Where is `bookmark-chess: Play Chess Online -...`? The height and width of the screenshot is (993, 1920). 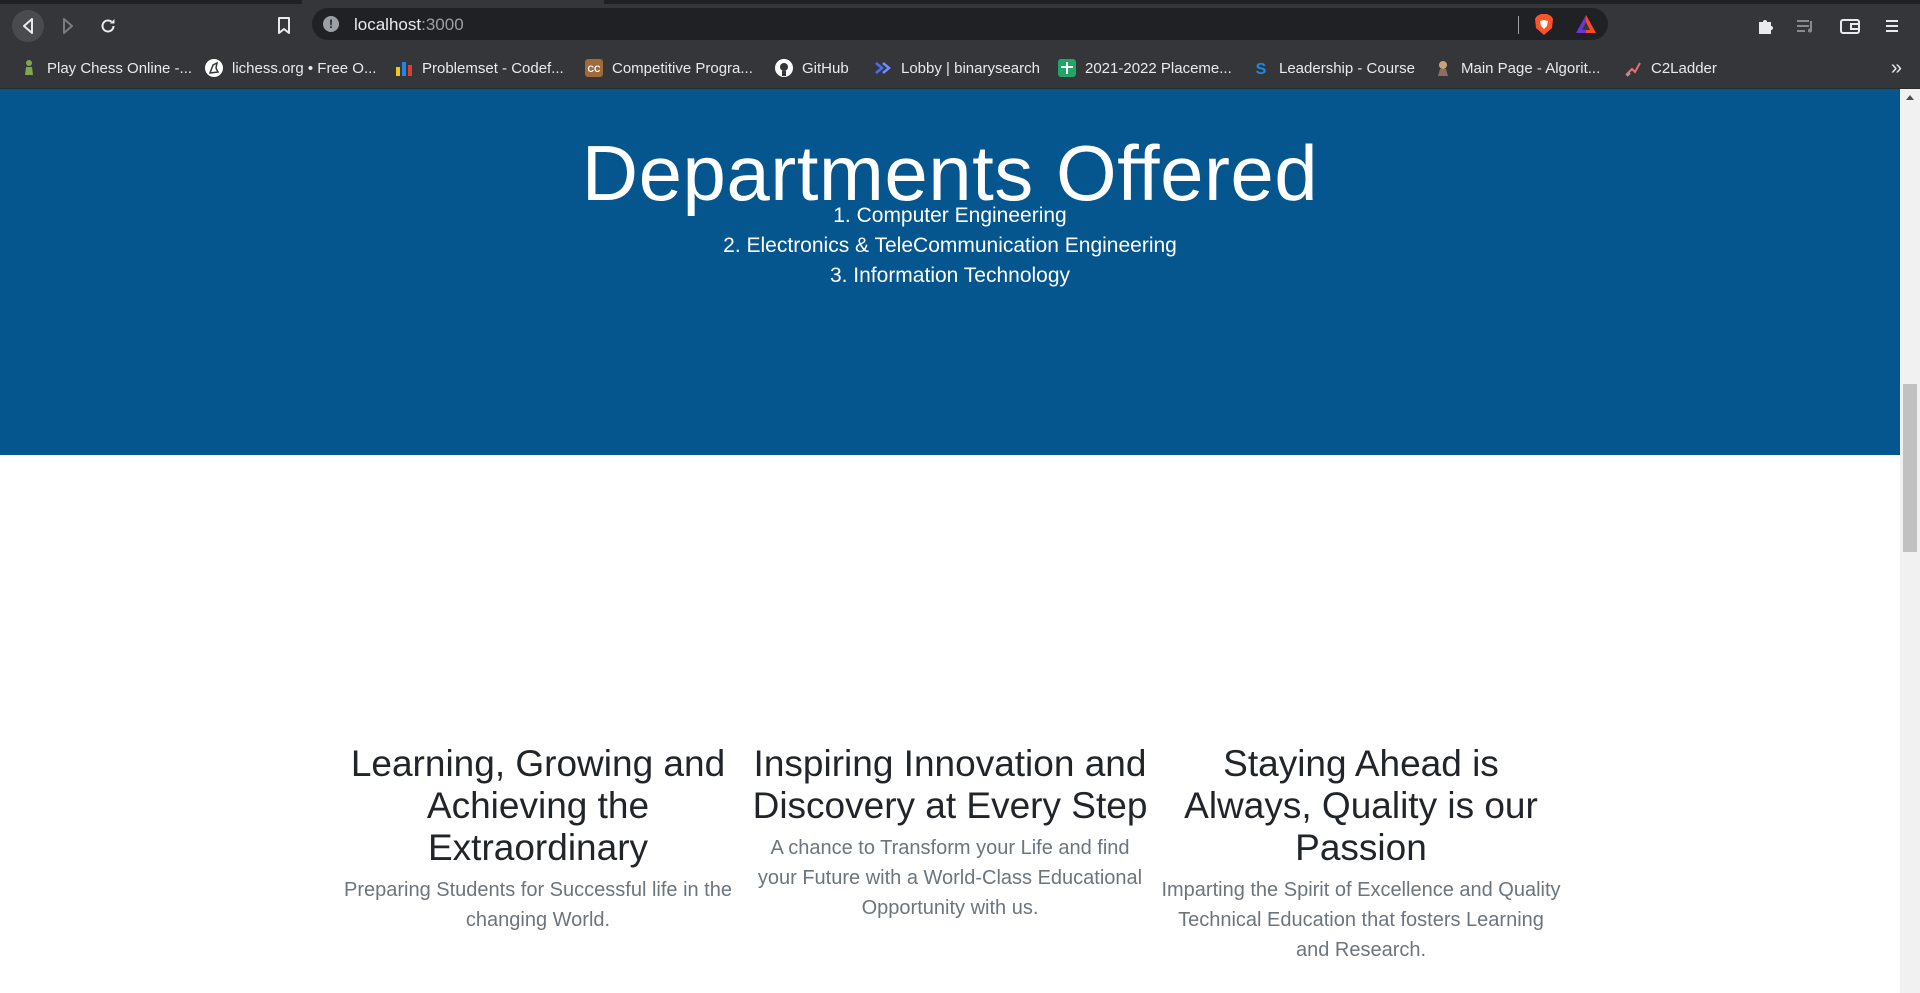 bookmark-chess: Play Chess Online -... is located at coordinates (106, 68).